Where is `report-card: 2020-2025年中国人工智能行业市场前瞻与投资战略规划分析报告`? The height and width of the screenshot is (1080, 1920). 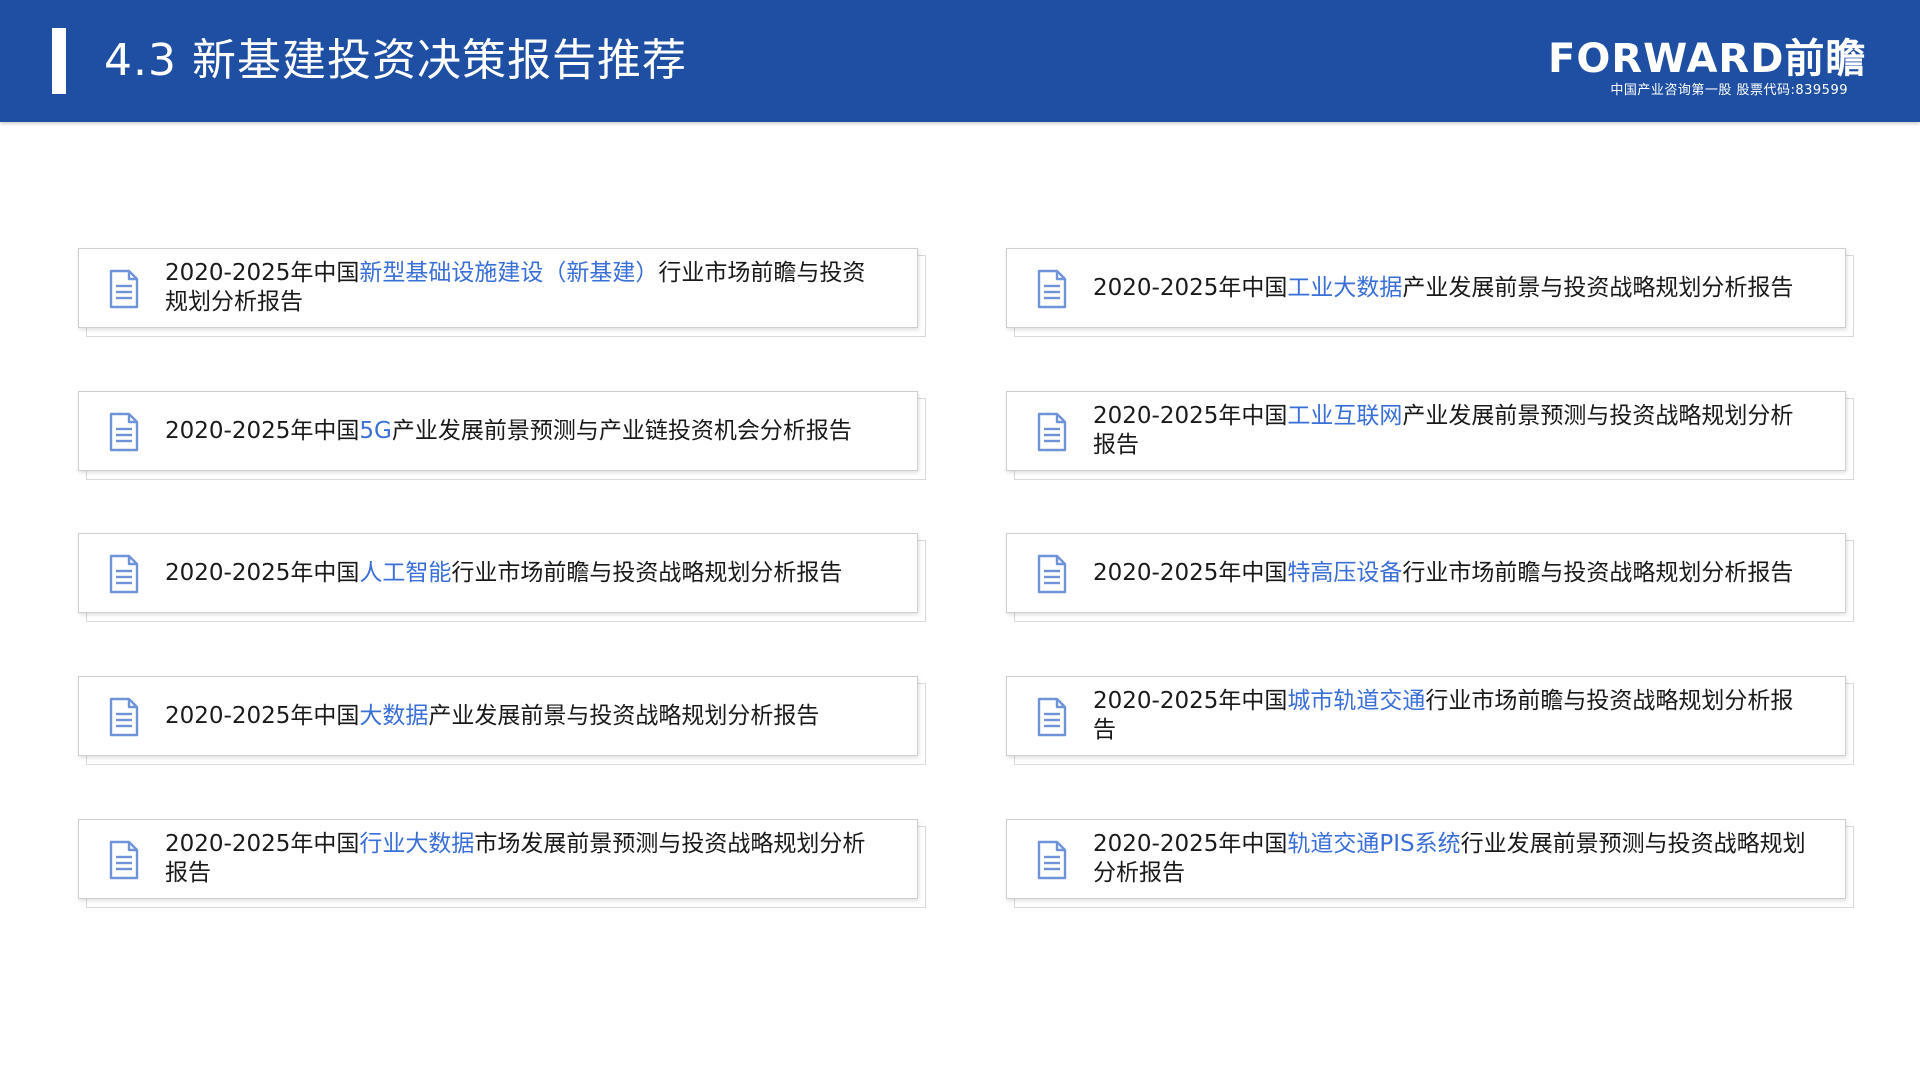
report-card: 2020-2025年中国人工智能行业市场前瞻与投资战略规划分析报告 is located at coordinates (502, 577).